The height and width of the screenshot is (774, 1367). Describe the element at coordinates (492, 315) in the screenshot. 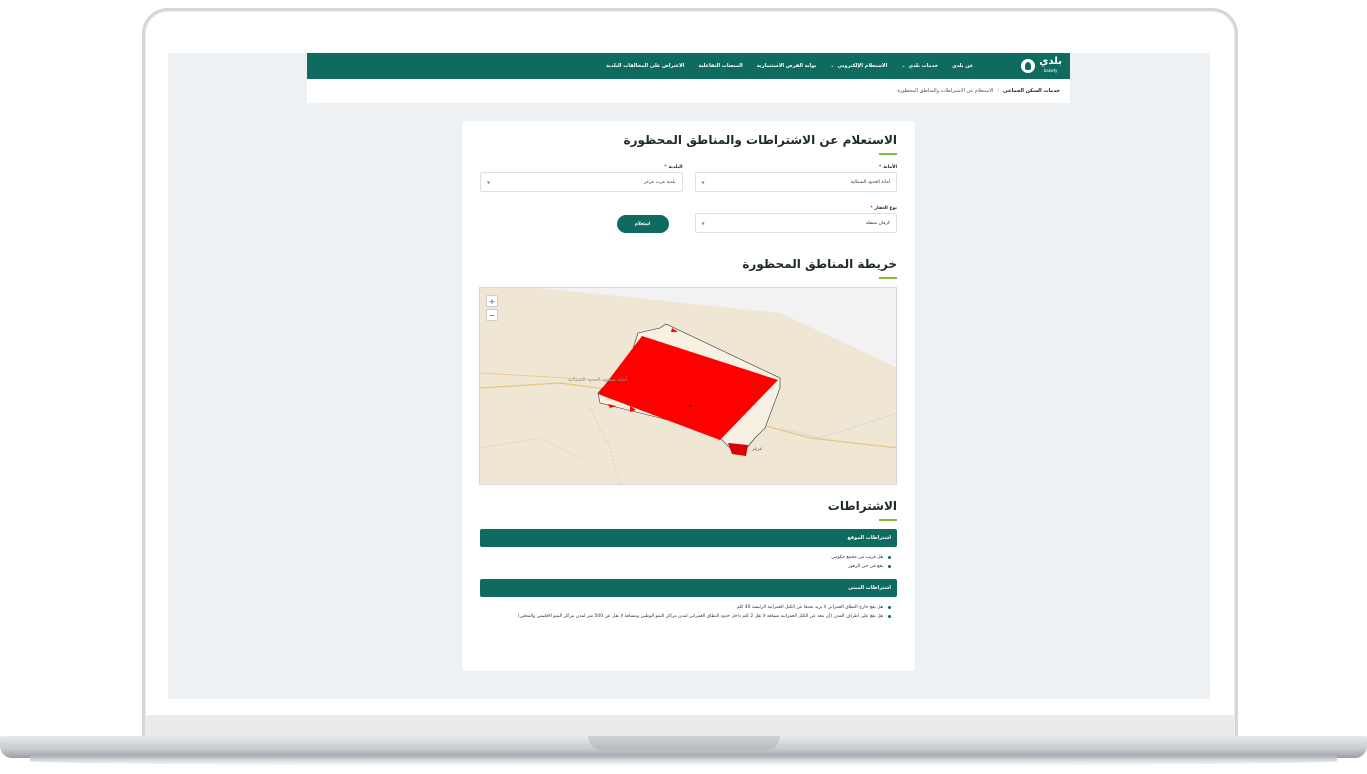

I see `zoom-out-button: −` at that location.